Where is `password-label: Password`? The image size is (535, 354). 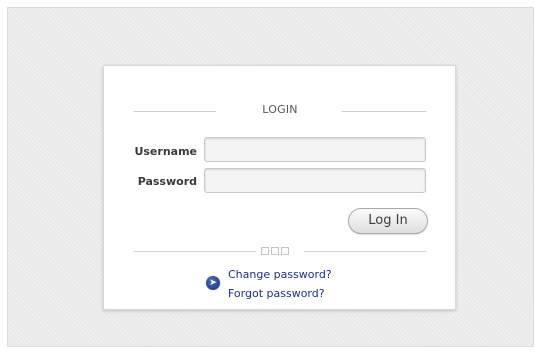 password-label: Password is located at coordinates (167, 181).